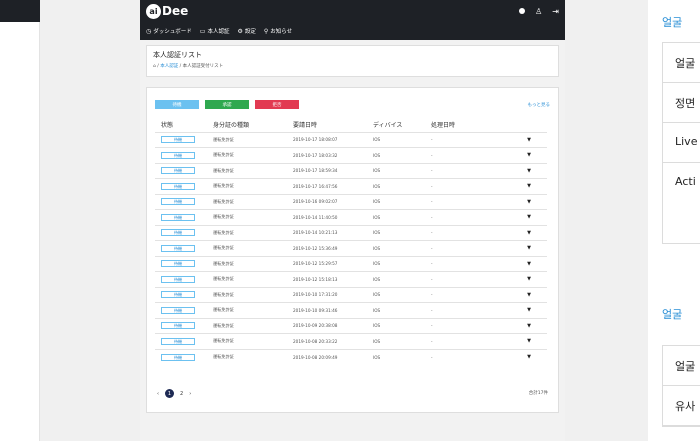  What do you see at coordinates (681, 103) in the screenshot?
I see `right-row: 정면` at bounding box center [681, 103].